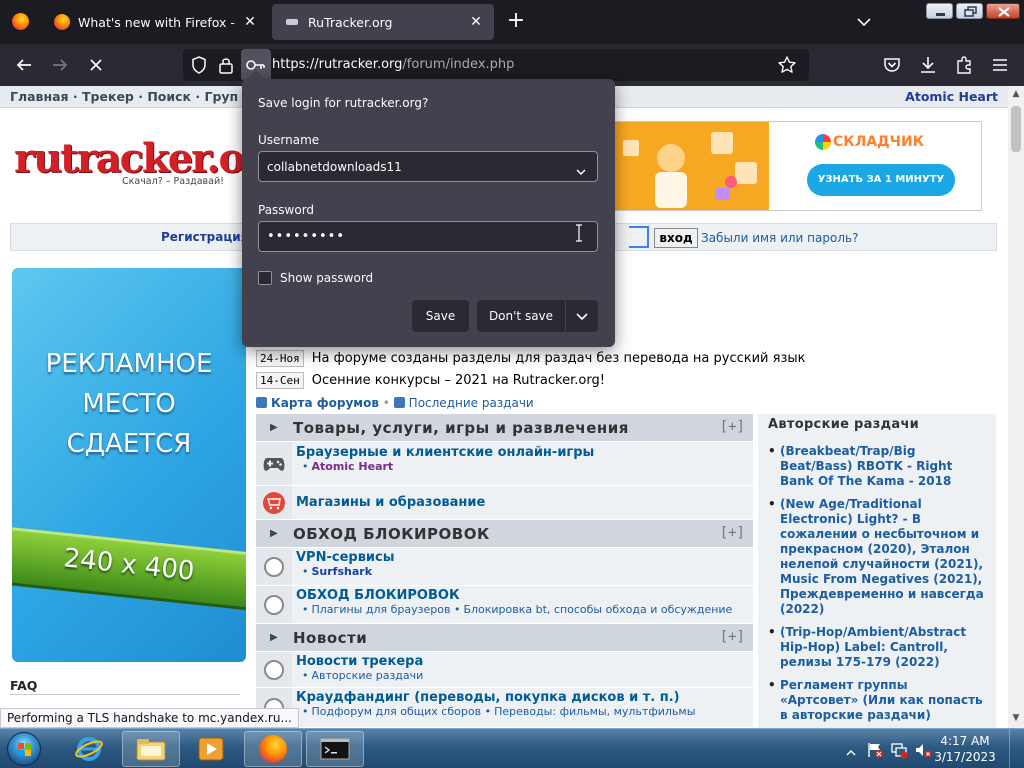 This screenshot has width=1024, height=768. Describe the element at coordinates (798, 166) in the screenshot. I see `skladchik-banner: СКЛАДЧИК УЗНАТЬ ЗА 1 МИНУТУ` at that location.